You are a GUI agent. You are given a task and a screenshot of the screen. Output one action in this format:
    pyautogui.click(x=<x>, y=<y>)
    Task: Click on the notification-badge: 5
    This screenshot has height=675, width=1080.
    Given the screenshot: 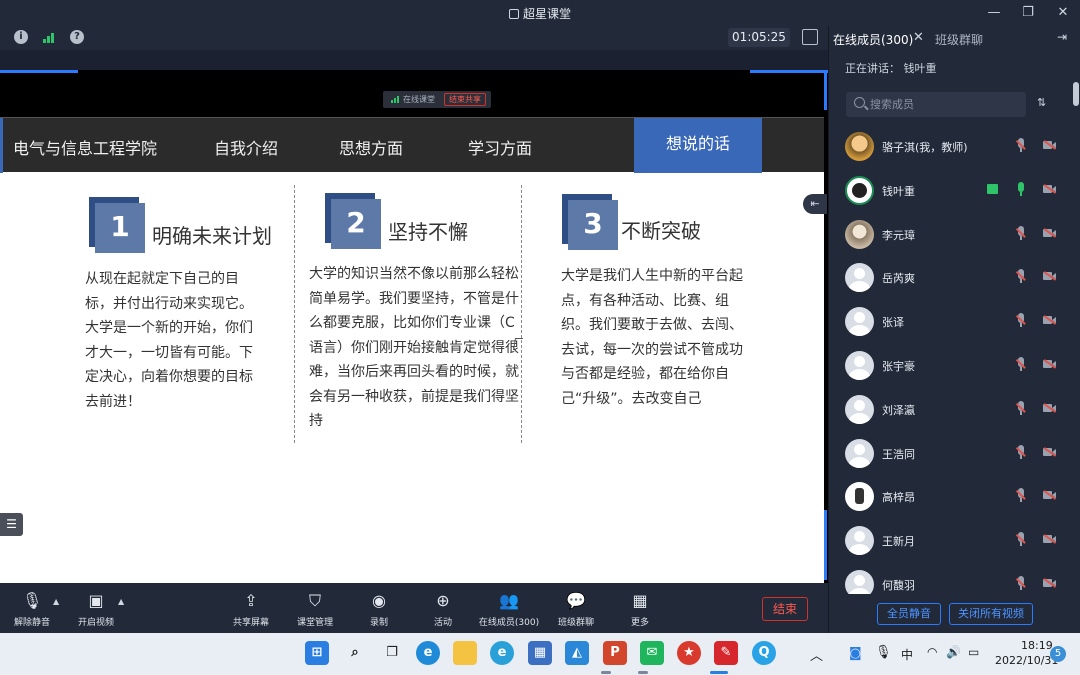 What is the action you would take?
    pyautogui.click(x=1058, y=654)
    